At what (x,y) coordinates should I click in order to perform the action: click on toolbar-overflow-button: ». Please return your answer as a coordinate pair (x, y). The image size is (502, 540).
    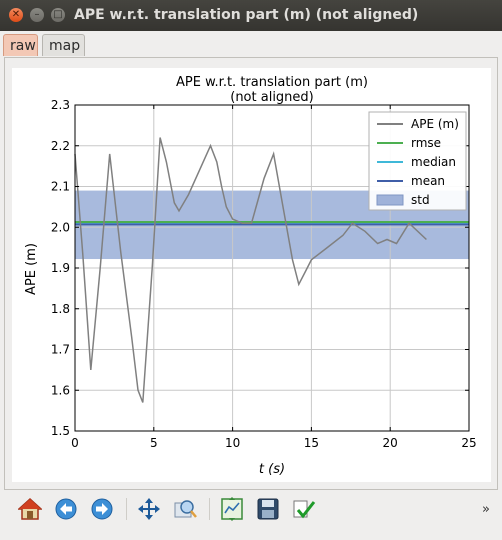
    Looking at the image, I should click on (486, 509).